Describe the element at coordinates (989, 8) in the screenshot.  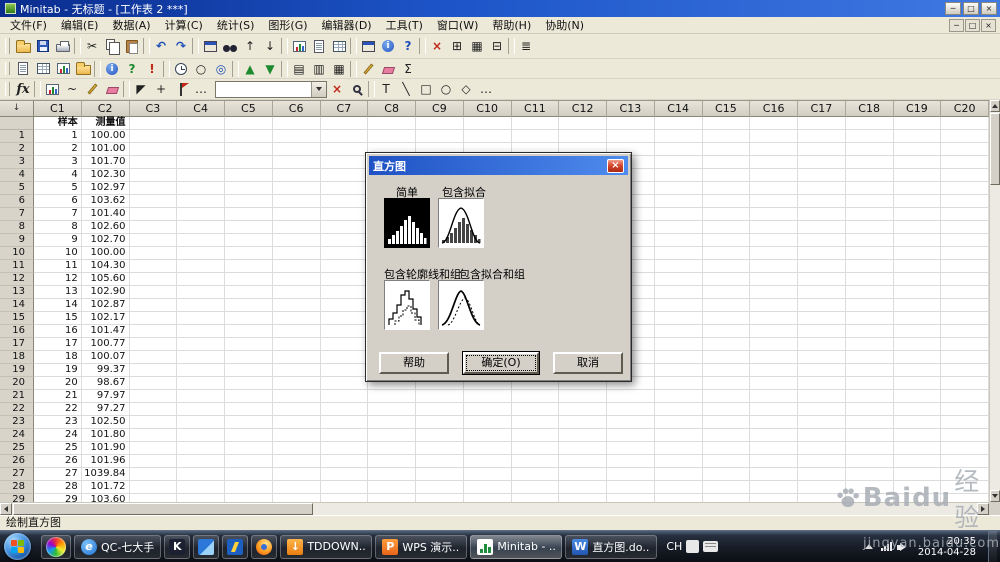
I see `close-button: ×` at that location.